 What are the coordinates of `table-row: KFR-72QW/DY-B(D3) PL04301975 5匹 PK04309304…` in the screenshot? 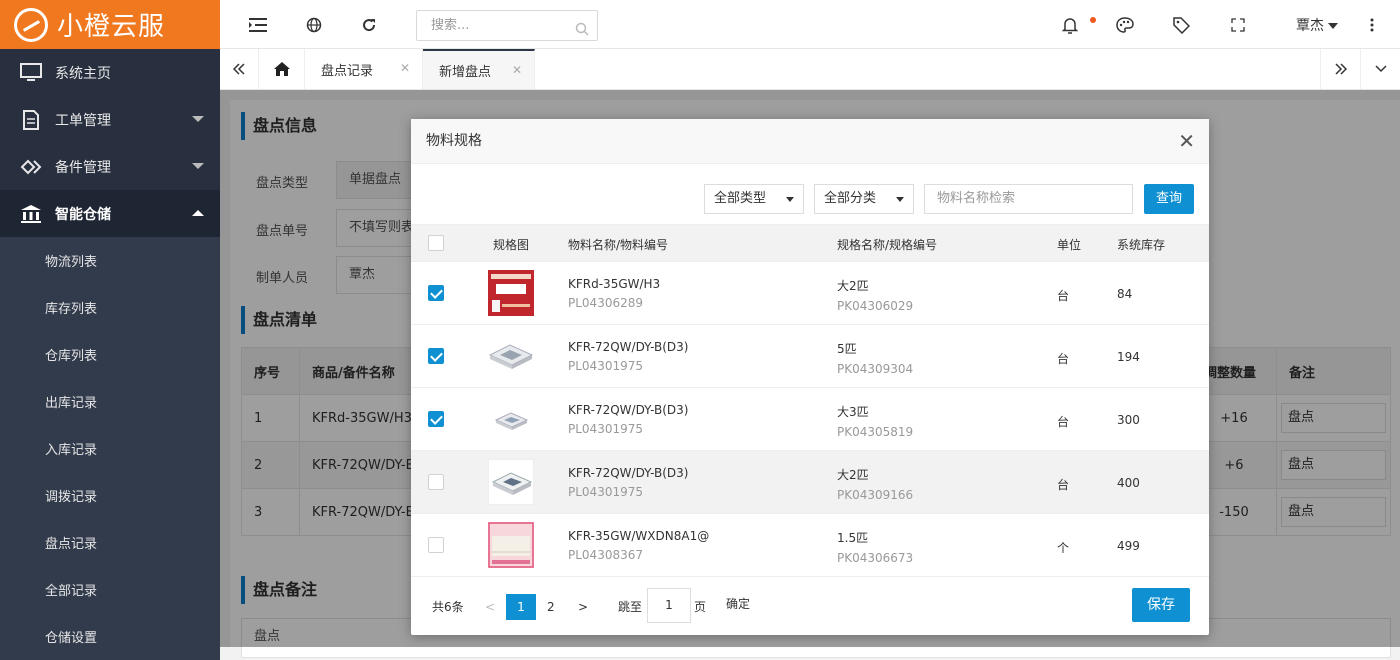 It's located at (810, 356).